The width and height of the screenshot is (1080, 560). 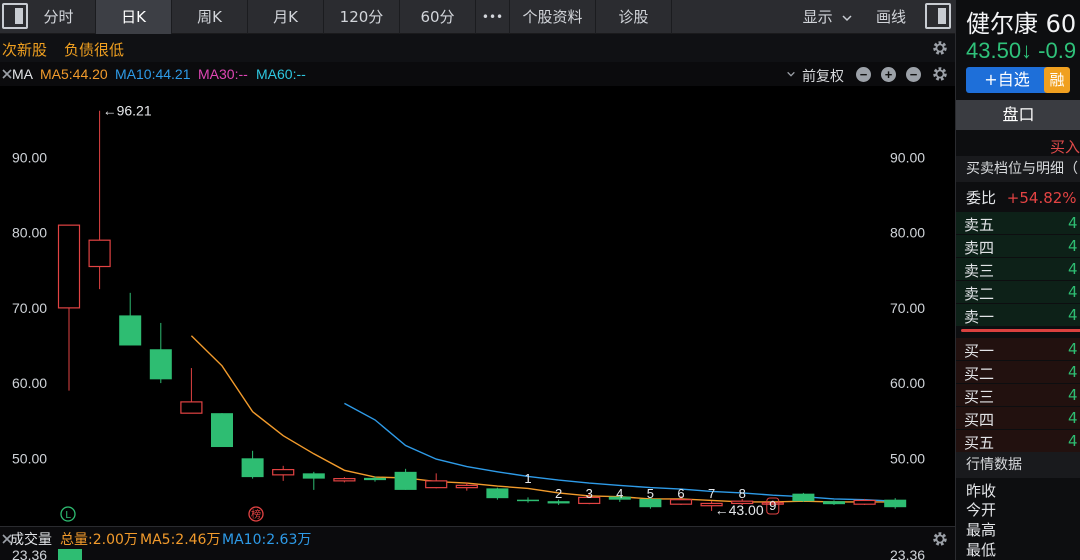 I want to click on display-label: 显示, so click(x=817, y=17).